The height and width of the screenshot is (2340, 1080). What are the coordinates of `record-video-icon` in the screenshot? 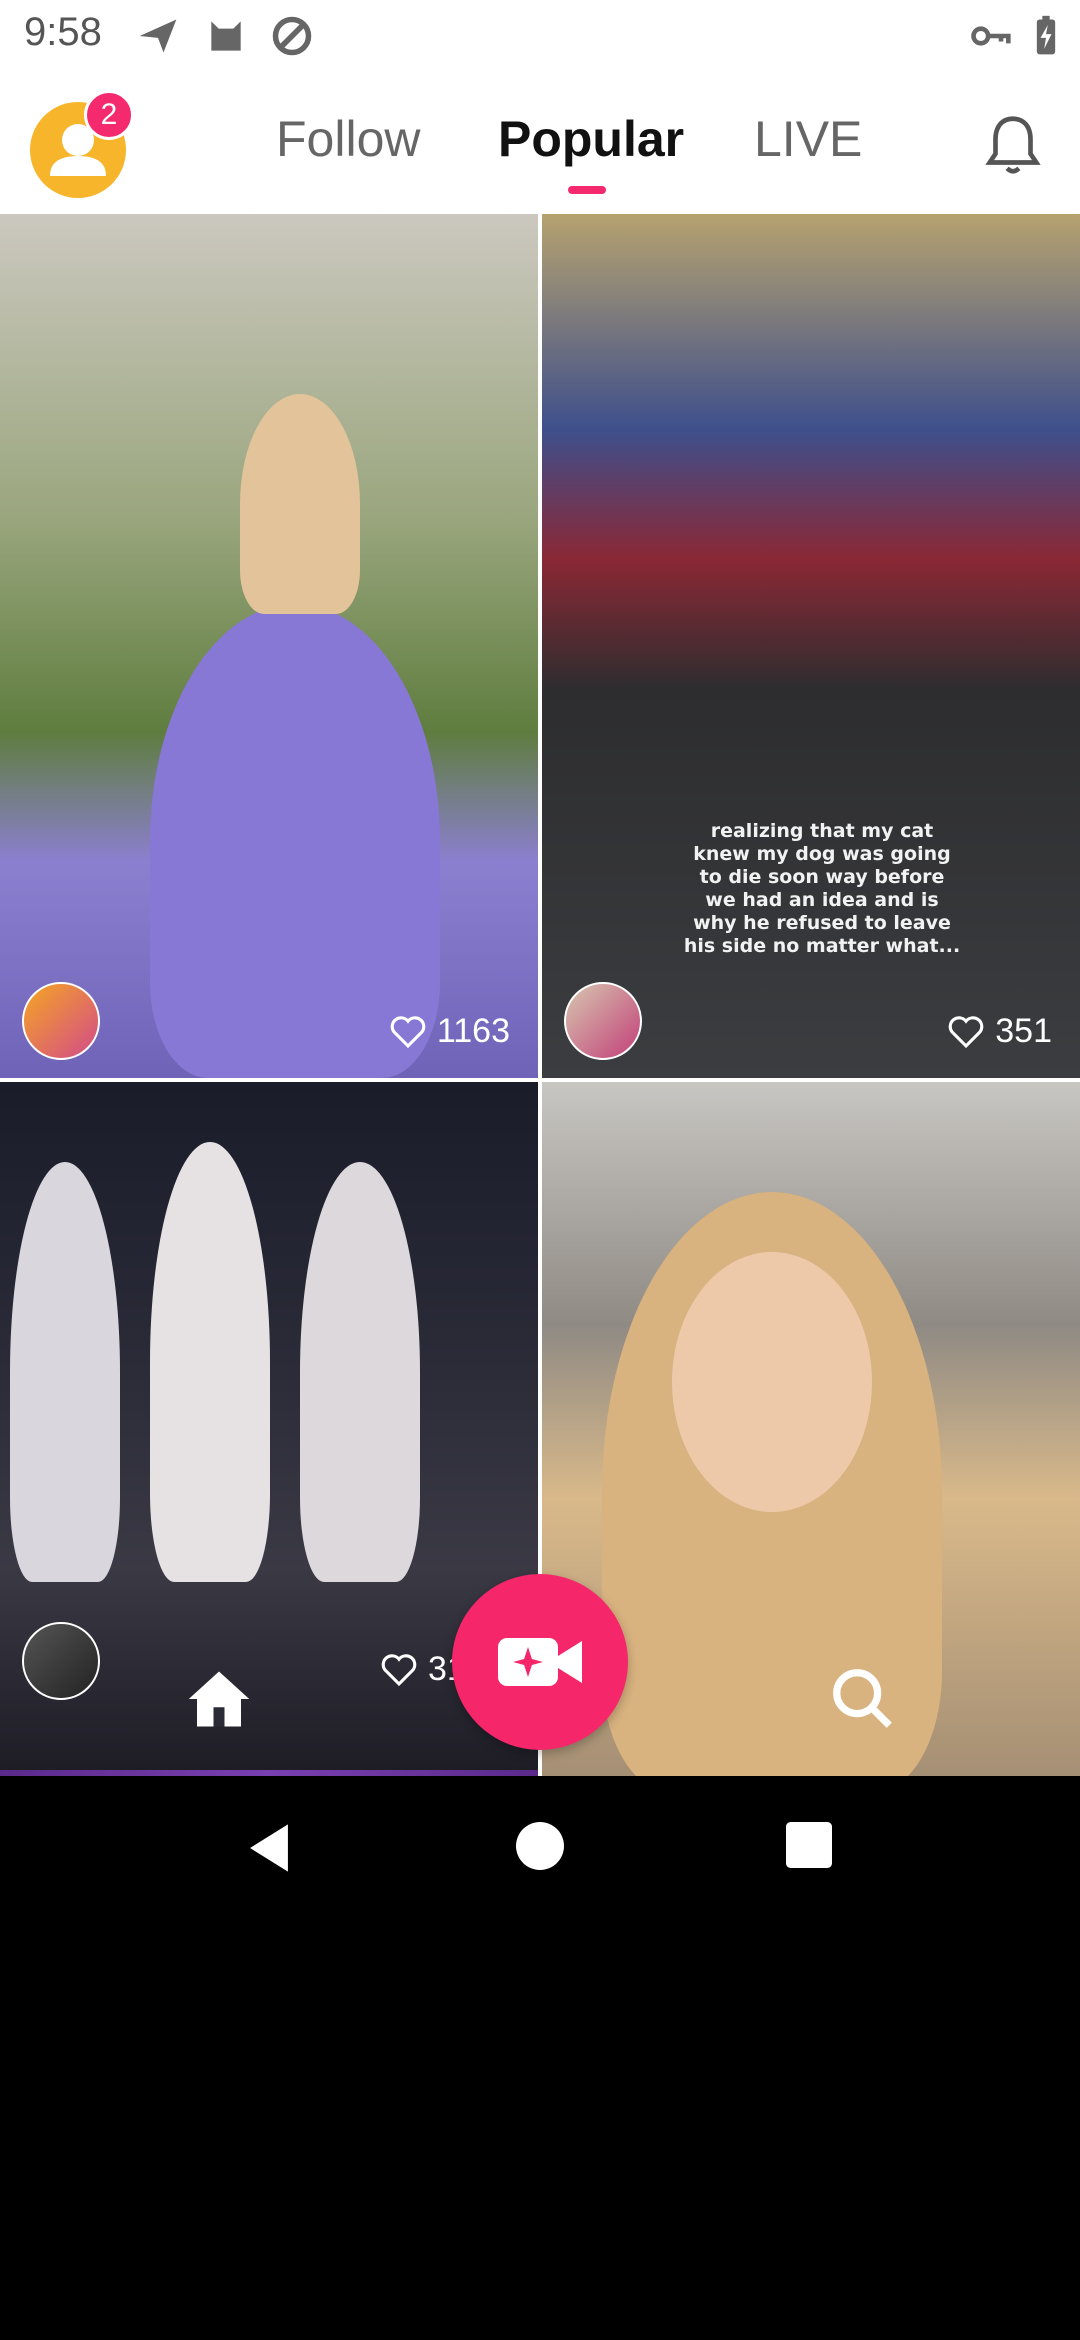 It's located at (540, 1662).